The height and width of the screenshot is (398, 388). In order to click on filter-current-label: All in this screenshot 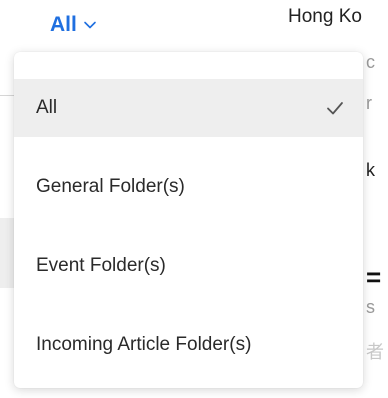, I will do `click(63, 24)`.